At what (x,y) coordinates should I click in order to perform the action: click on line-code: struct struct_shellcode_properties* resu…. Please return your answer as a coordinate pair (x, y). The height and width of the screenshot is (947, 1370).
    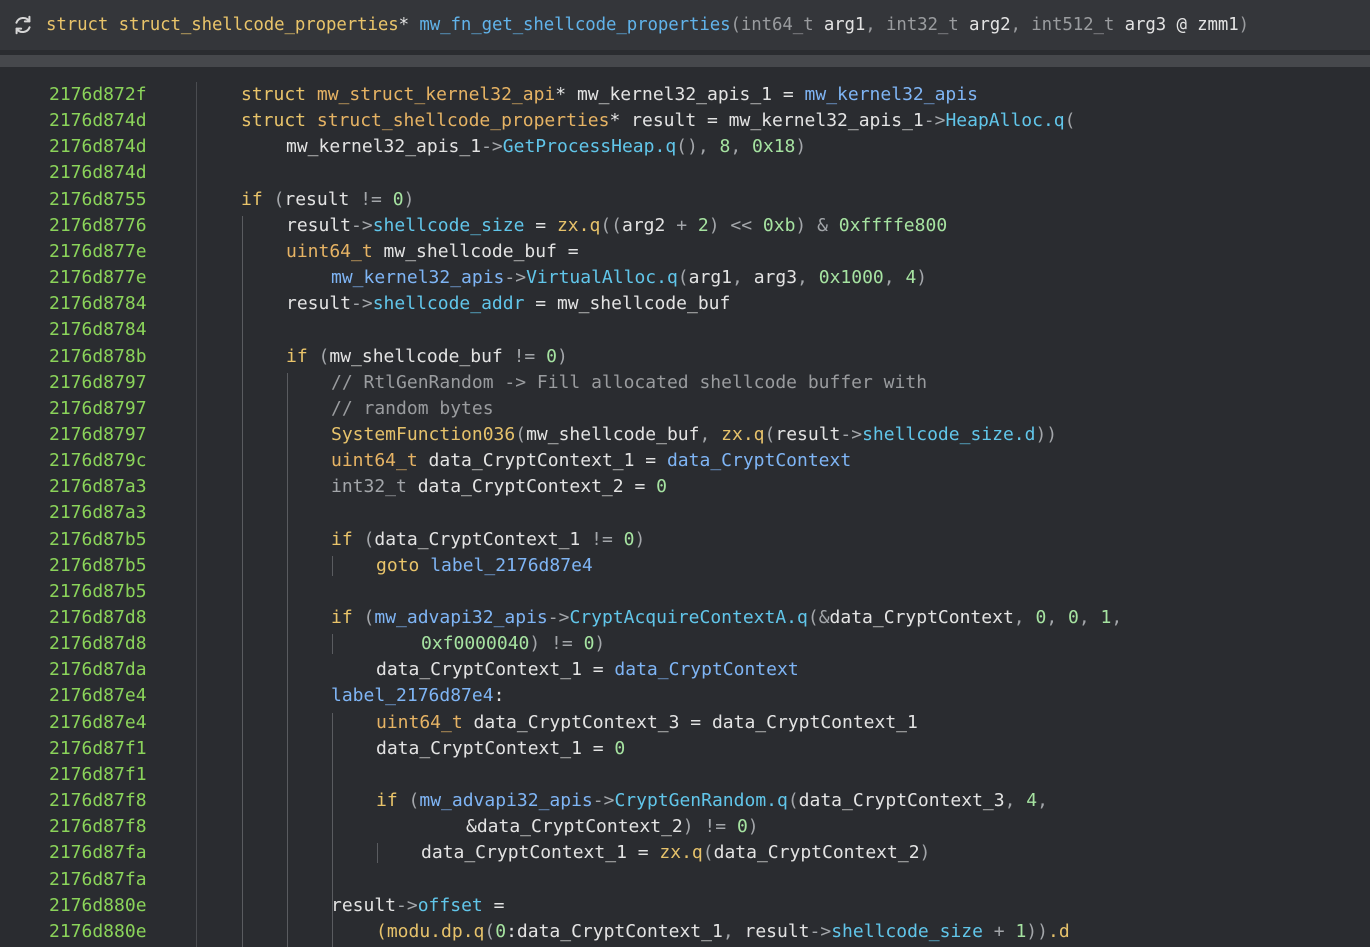
    Looking at the image, I should click on (658, 121).